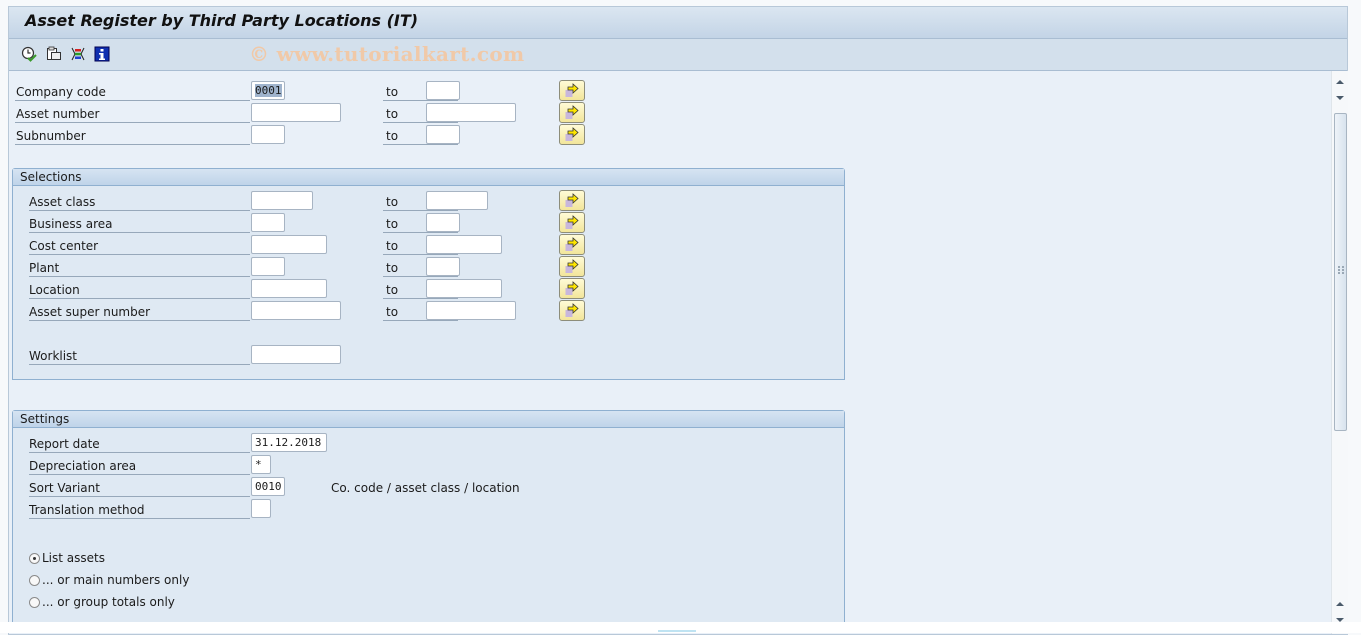  I want to click on asset-number-label: Asset number, so click(132, 113).